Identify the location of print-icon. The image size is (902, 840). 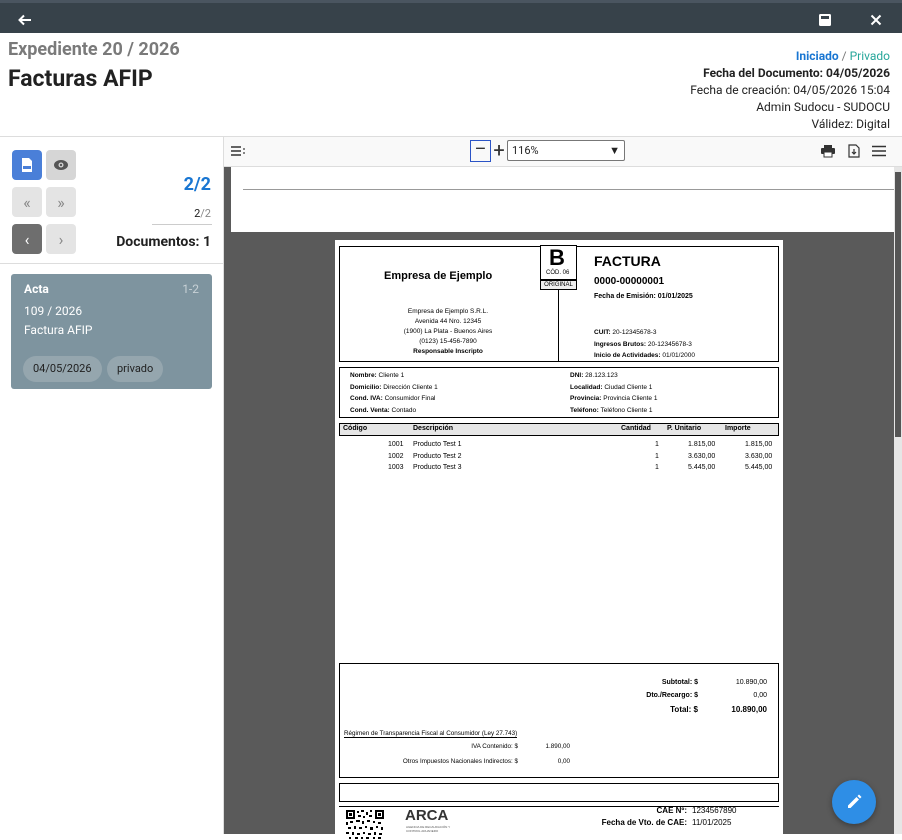
(828, 151).